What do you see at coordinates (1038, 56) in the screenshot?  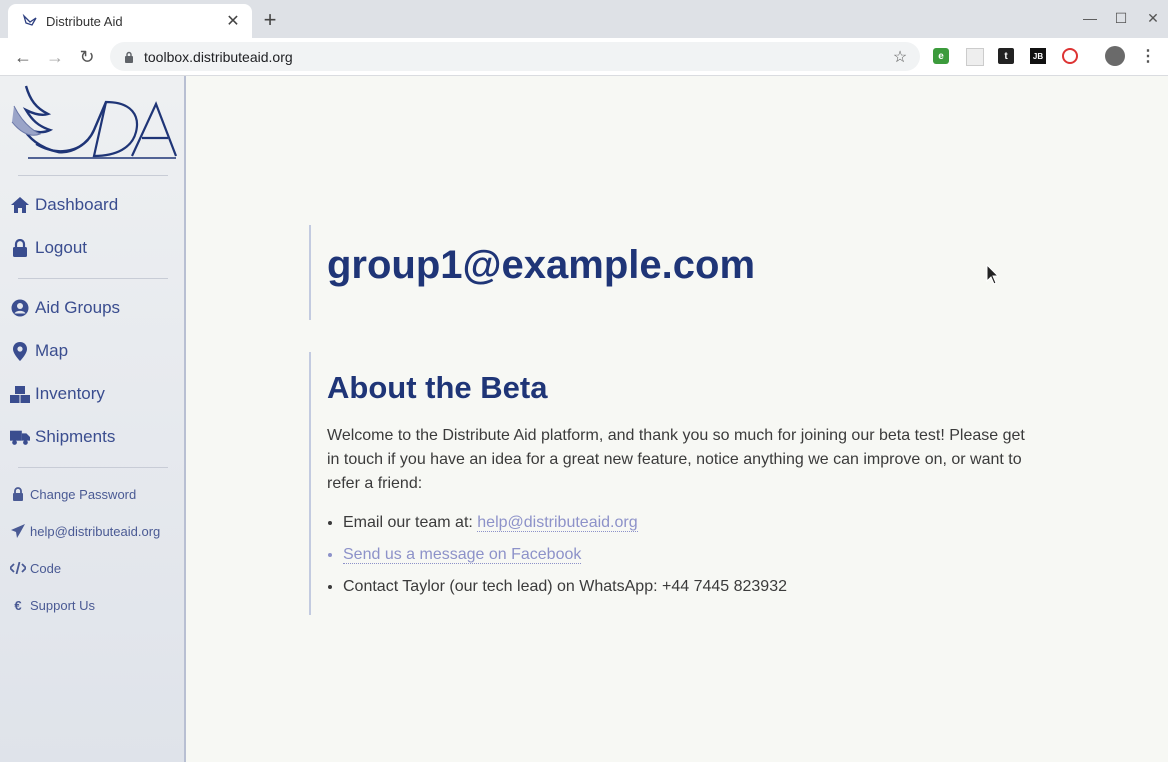 I see `jetbrains-icon: JB` at bounding box center [1038, 56].